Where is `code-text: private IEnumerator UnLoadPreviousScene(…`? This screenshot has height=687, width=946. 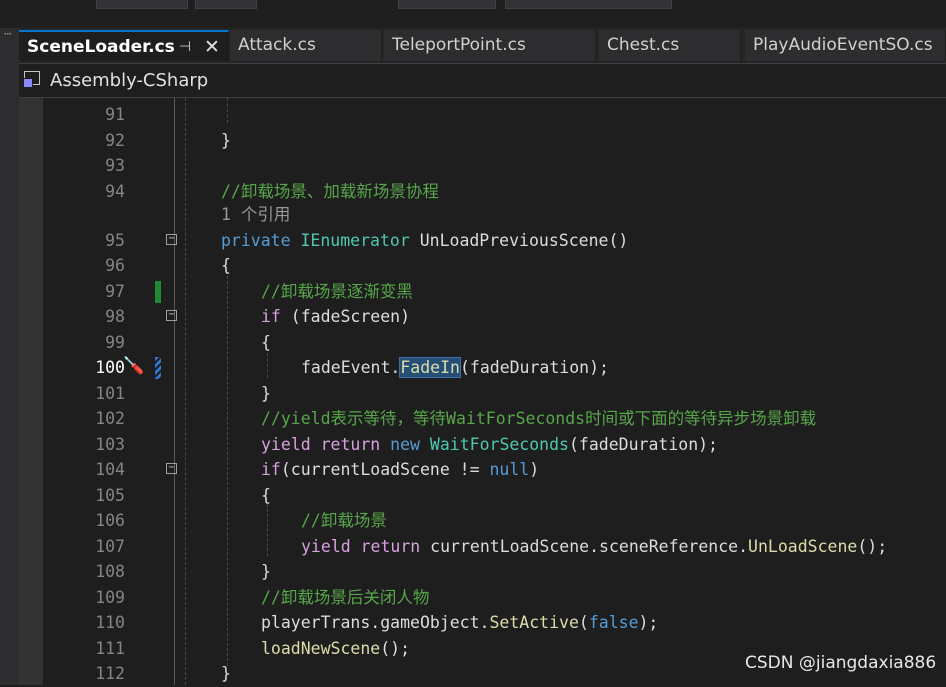
code-text: private IEnumerator UnLoadPreviousScene(… is located at coordinates (425, 240).